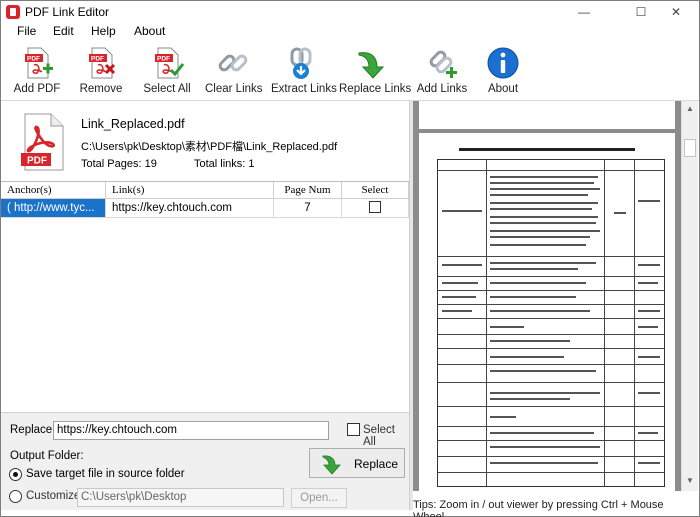 The height and width of the screenshot is (517, 700). Describe the element at coordinates (15, 496) in the screenshot. I see `customize-radio` at that location.